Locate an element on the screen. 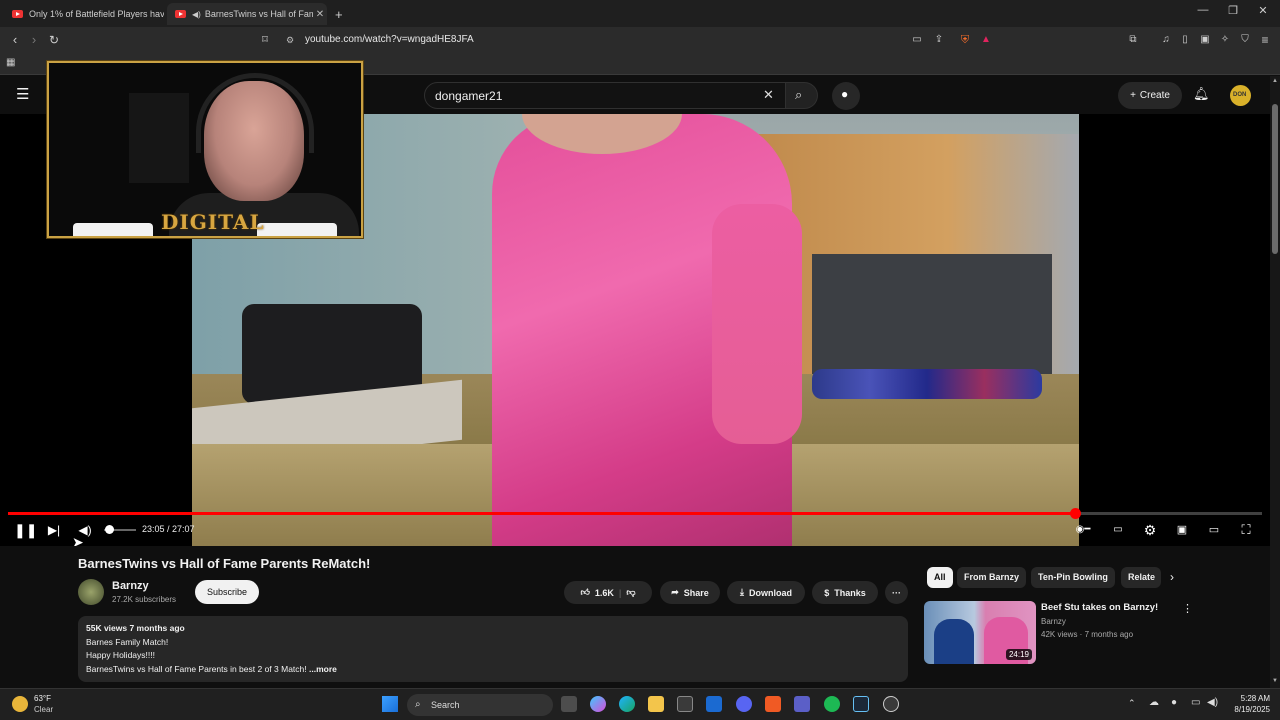  webcam-background is located at coordinates (159, 138).